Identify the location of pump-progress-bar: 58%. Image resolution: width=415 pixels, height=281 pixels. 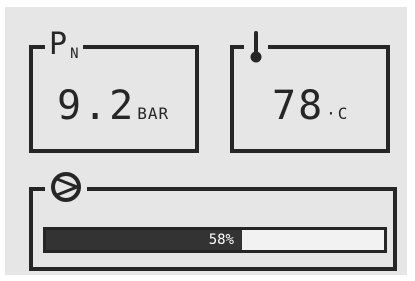
(215, 240).